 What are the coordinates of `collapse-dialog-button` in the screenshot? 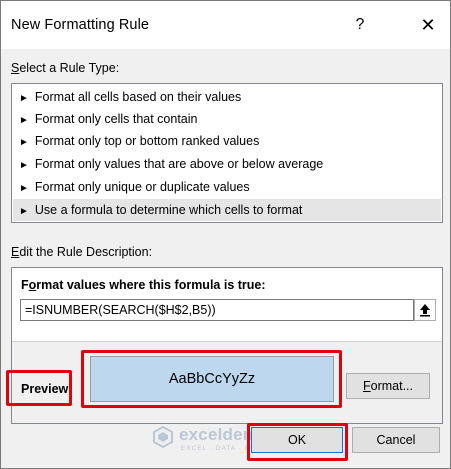 It's located at (425, 310).